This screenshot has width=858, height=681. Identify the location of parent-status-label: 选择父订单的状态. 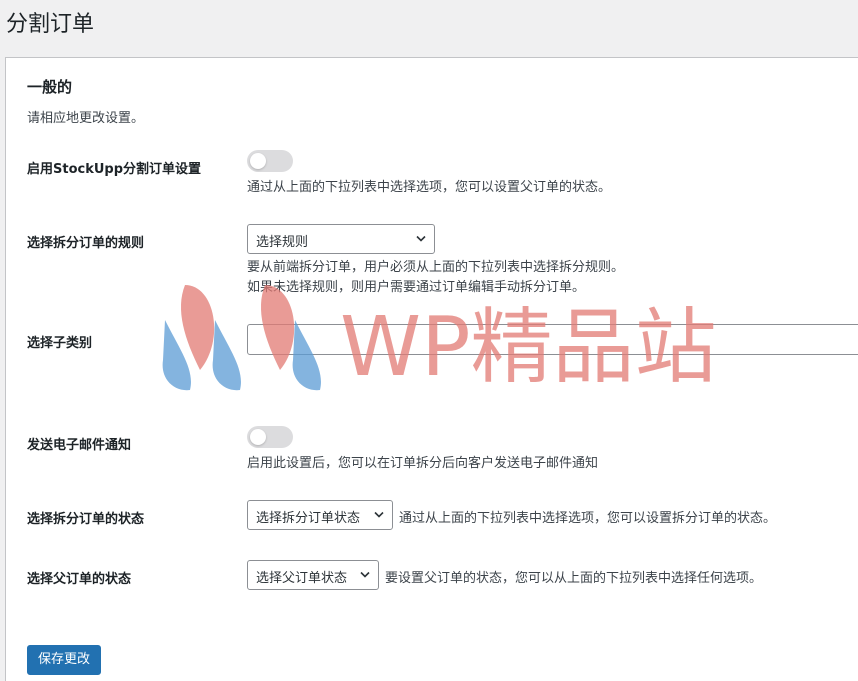
(79, 579).